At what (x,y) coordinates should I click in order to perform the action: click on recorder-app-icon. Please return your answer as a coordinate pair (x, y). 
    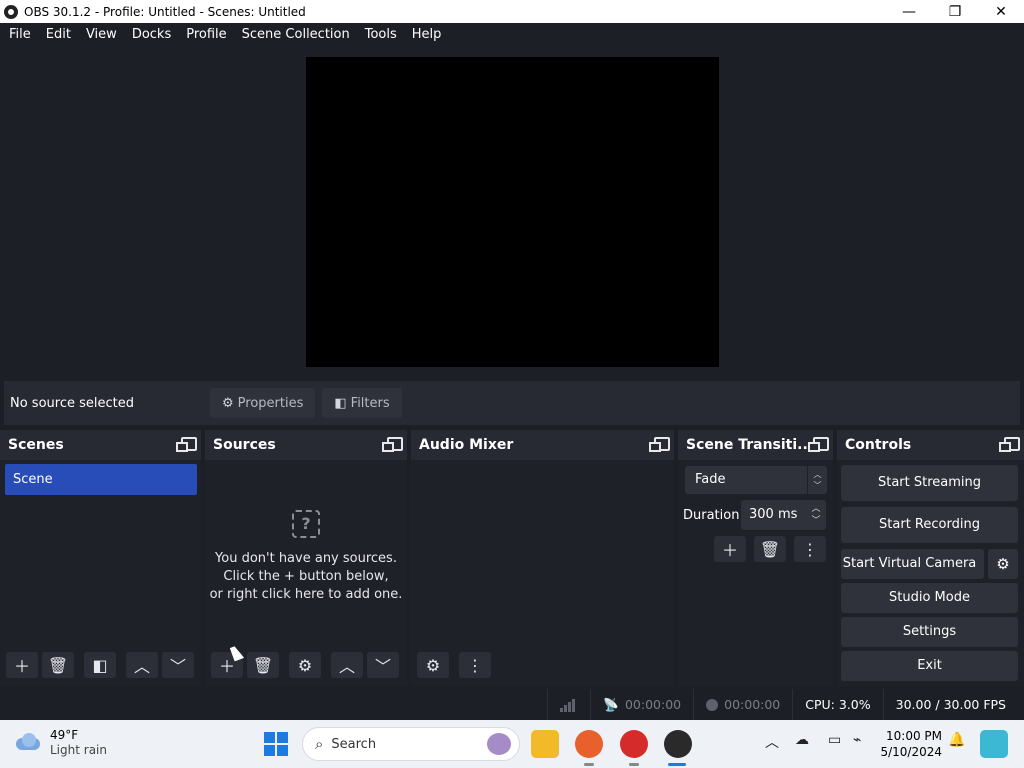
    Looking at the image, I should click on (634, 744).